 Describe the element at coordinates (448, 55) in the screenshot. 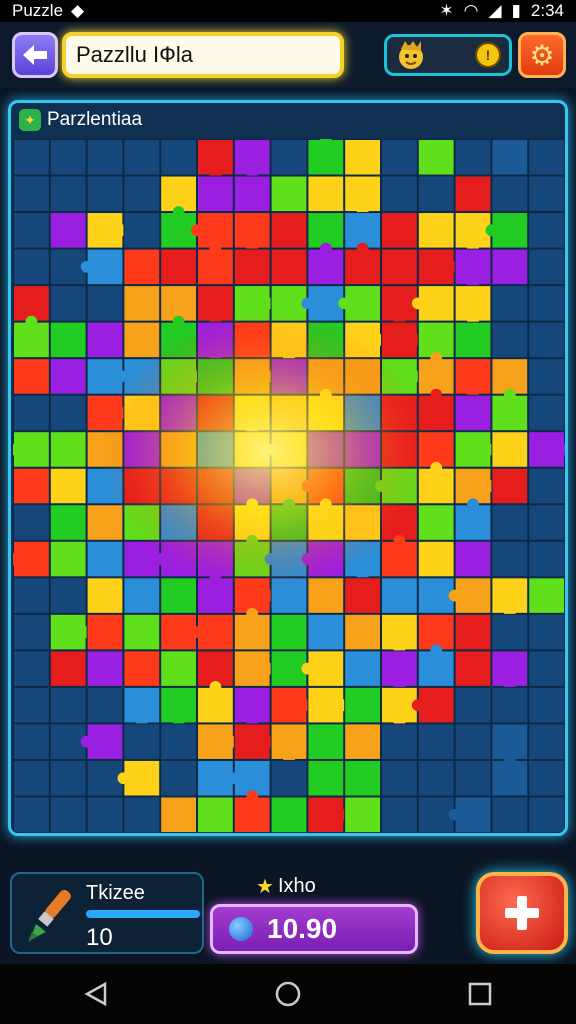

I see `rewards-pill: !` at that location.